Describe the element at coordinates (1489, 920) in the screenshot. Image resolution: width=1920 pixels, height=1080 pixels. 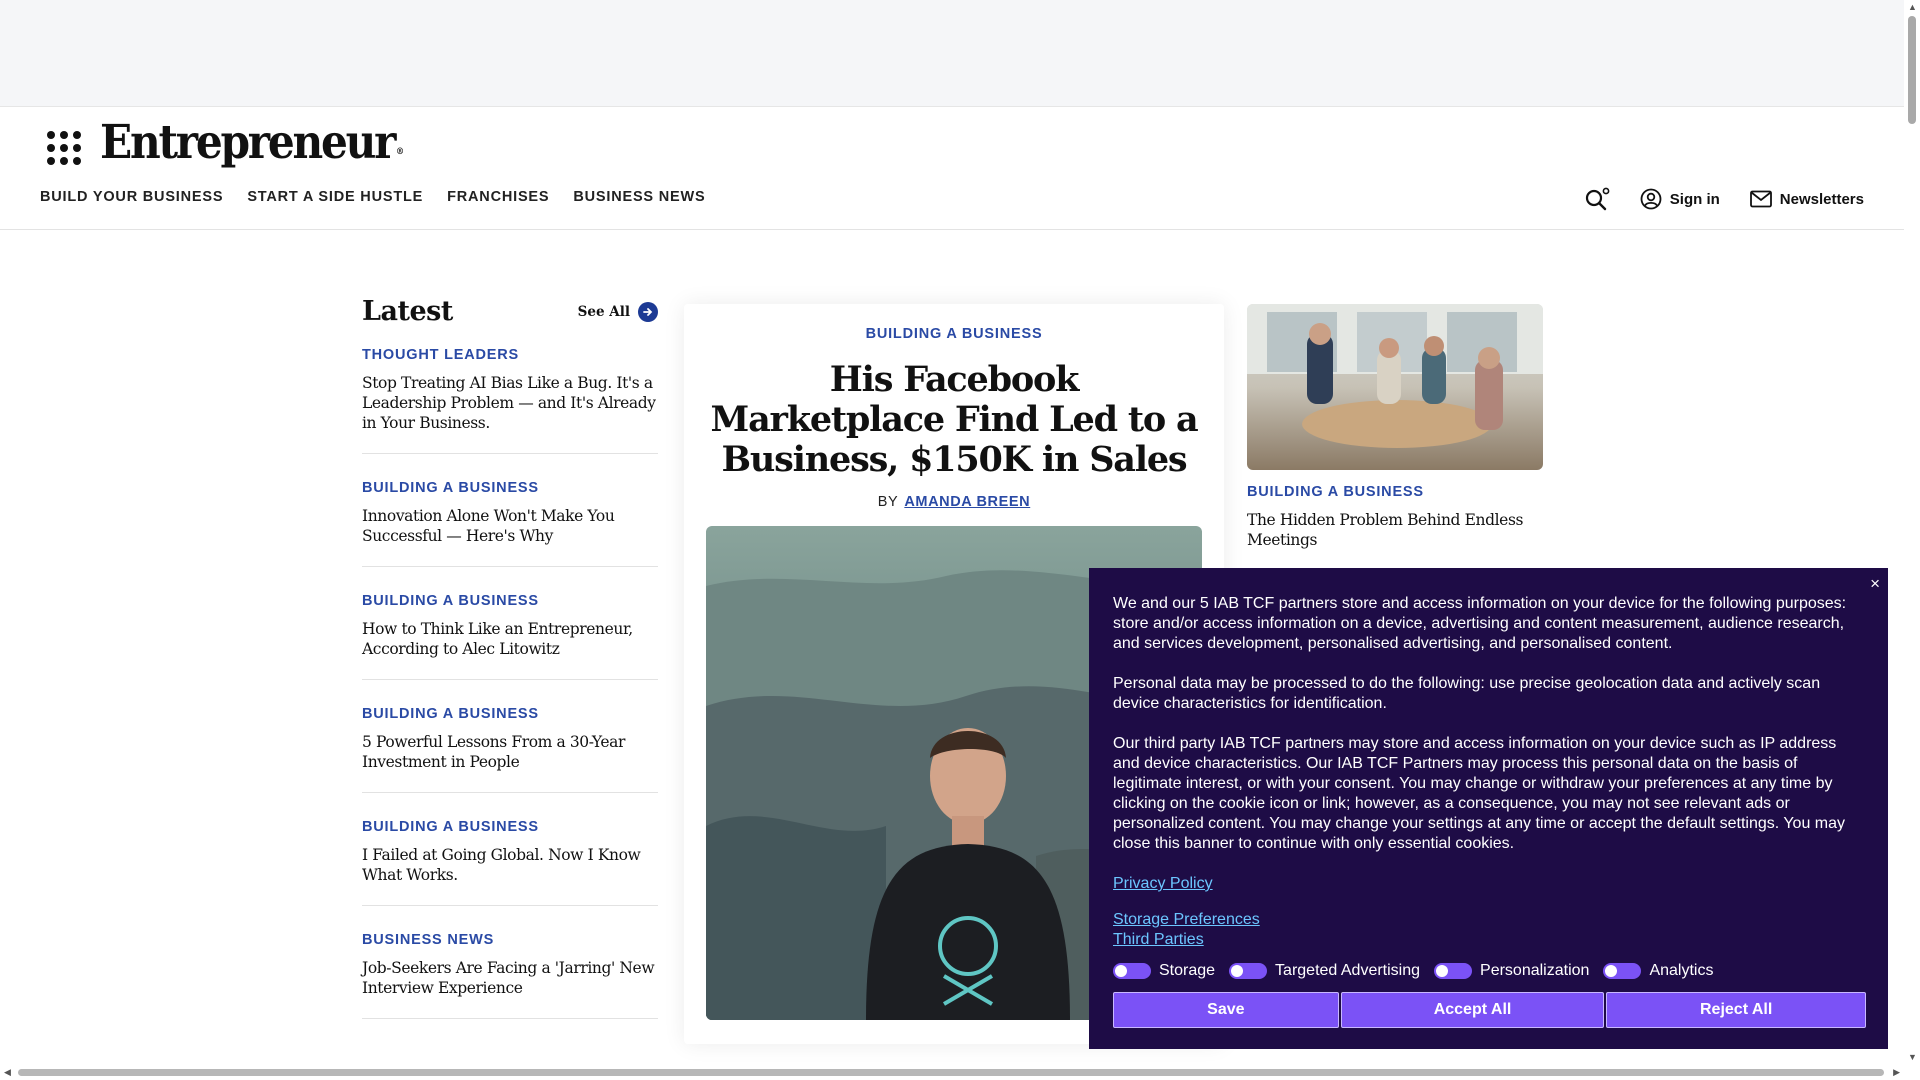
I see `storage-preferences-link: Storage Preferences` at that location.